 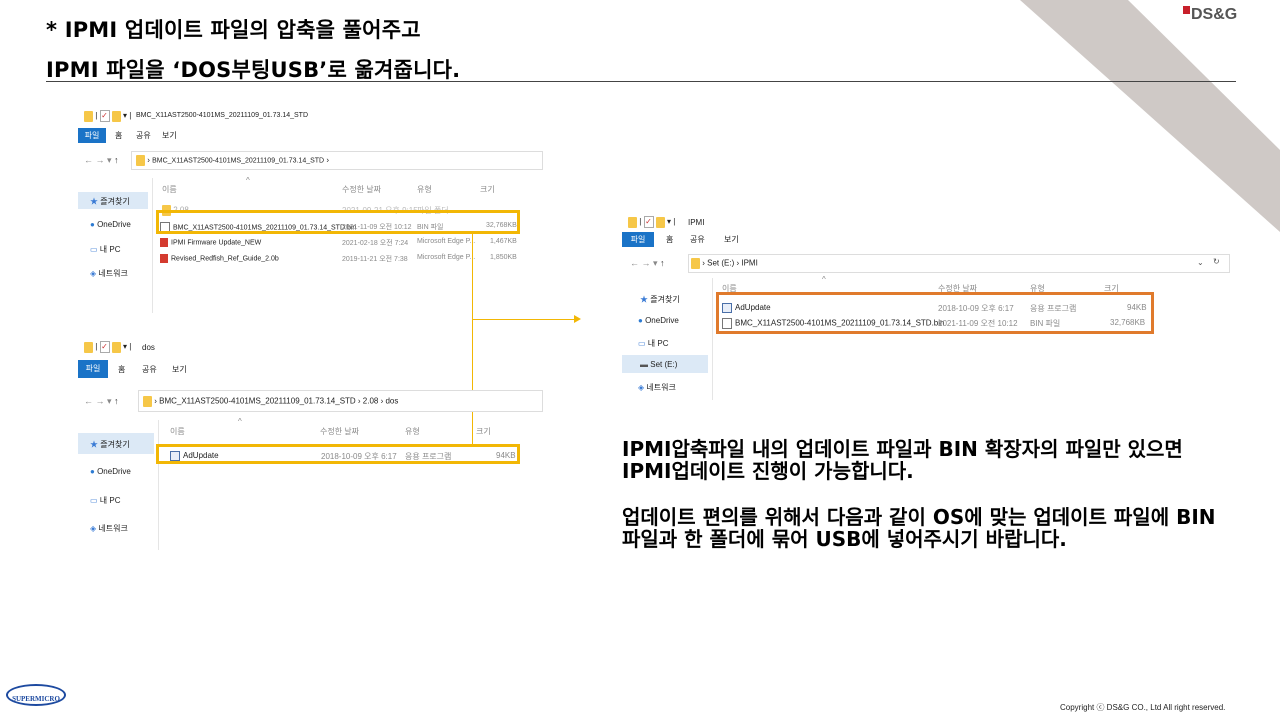 What do you see at coordinates (216, 243) in the screenshot?
I see `file-name: IPMI Firmware Update_NEW` at bounding box center [216, 243].